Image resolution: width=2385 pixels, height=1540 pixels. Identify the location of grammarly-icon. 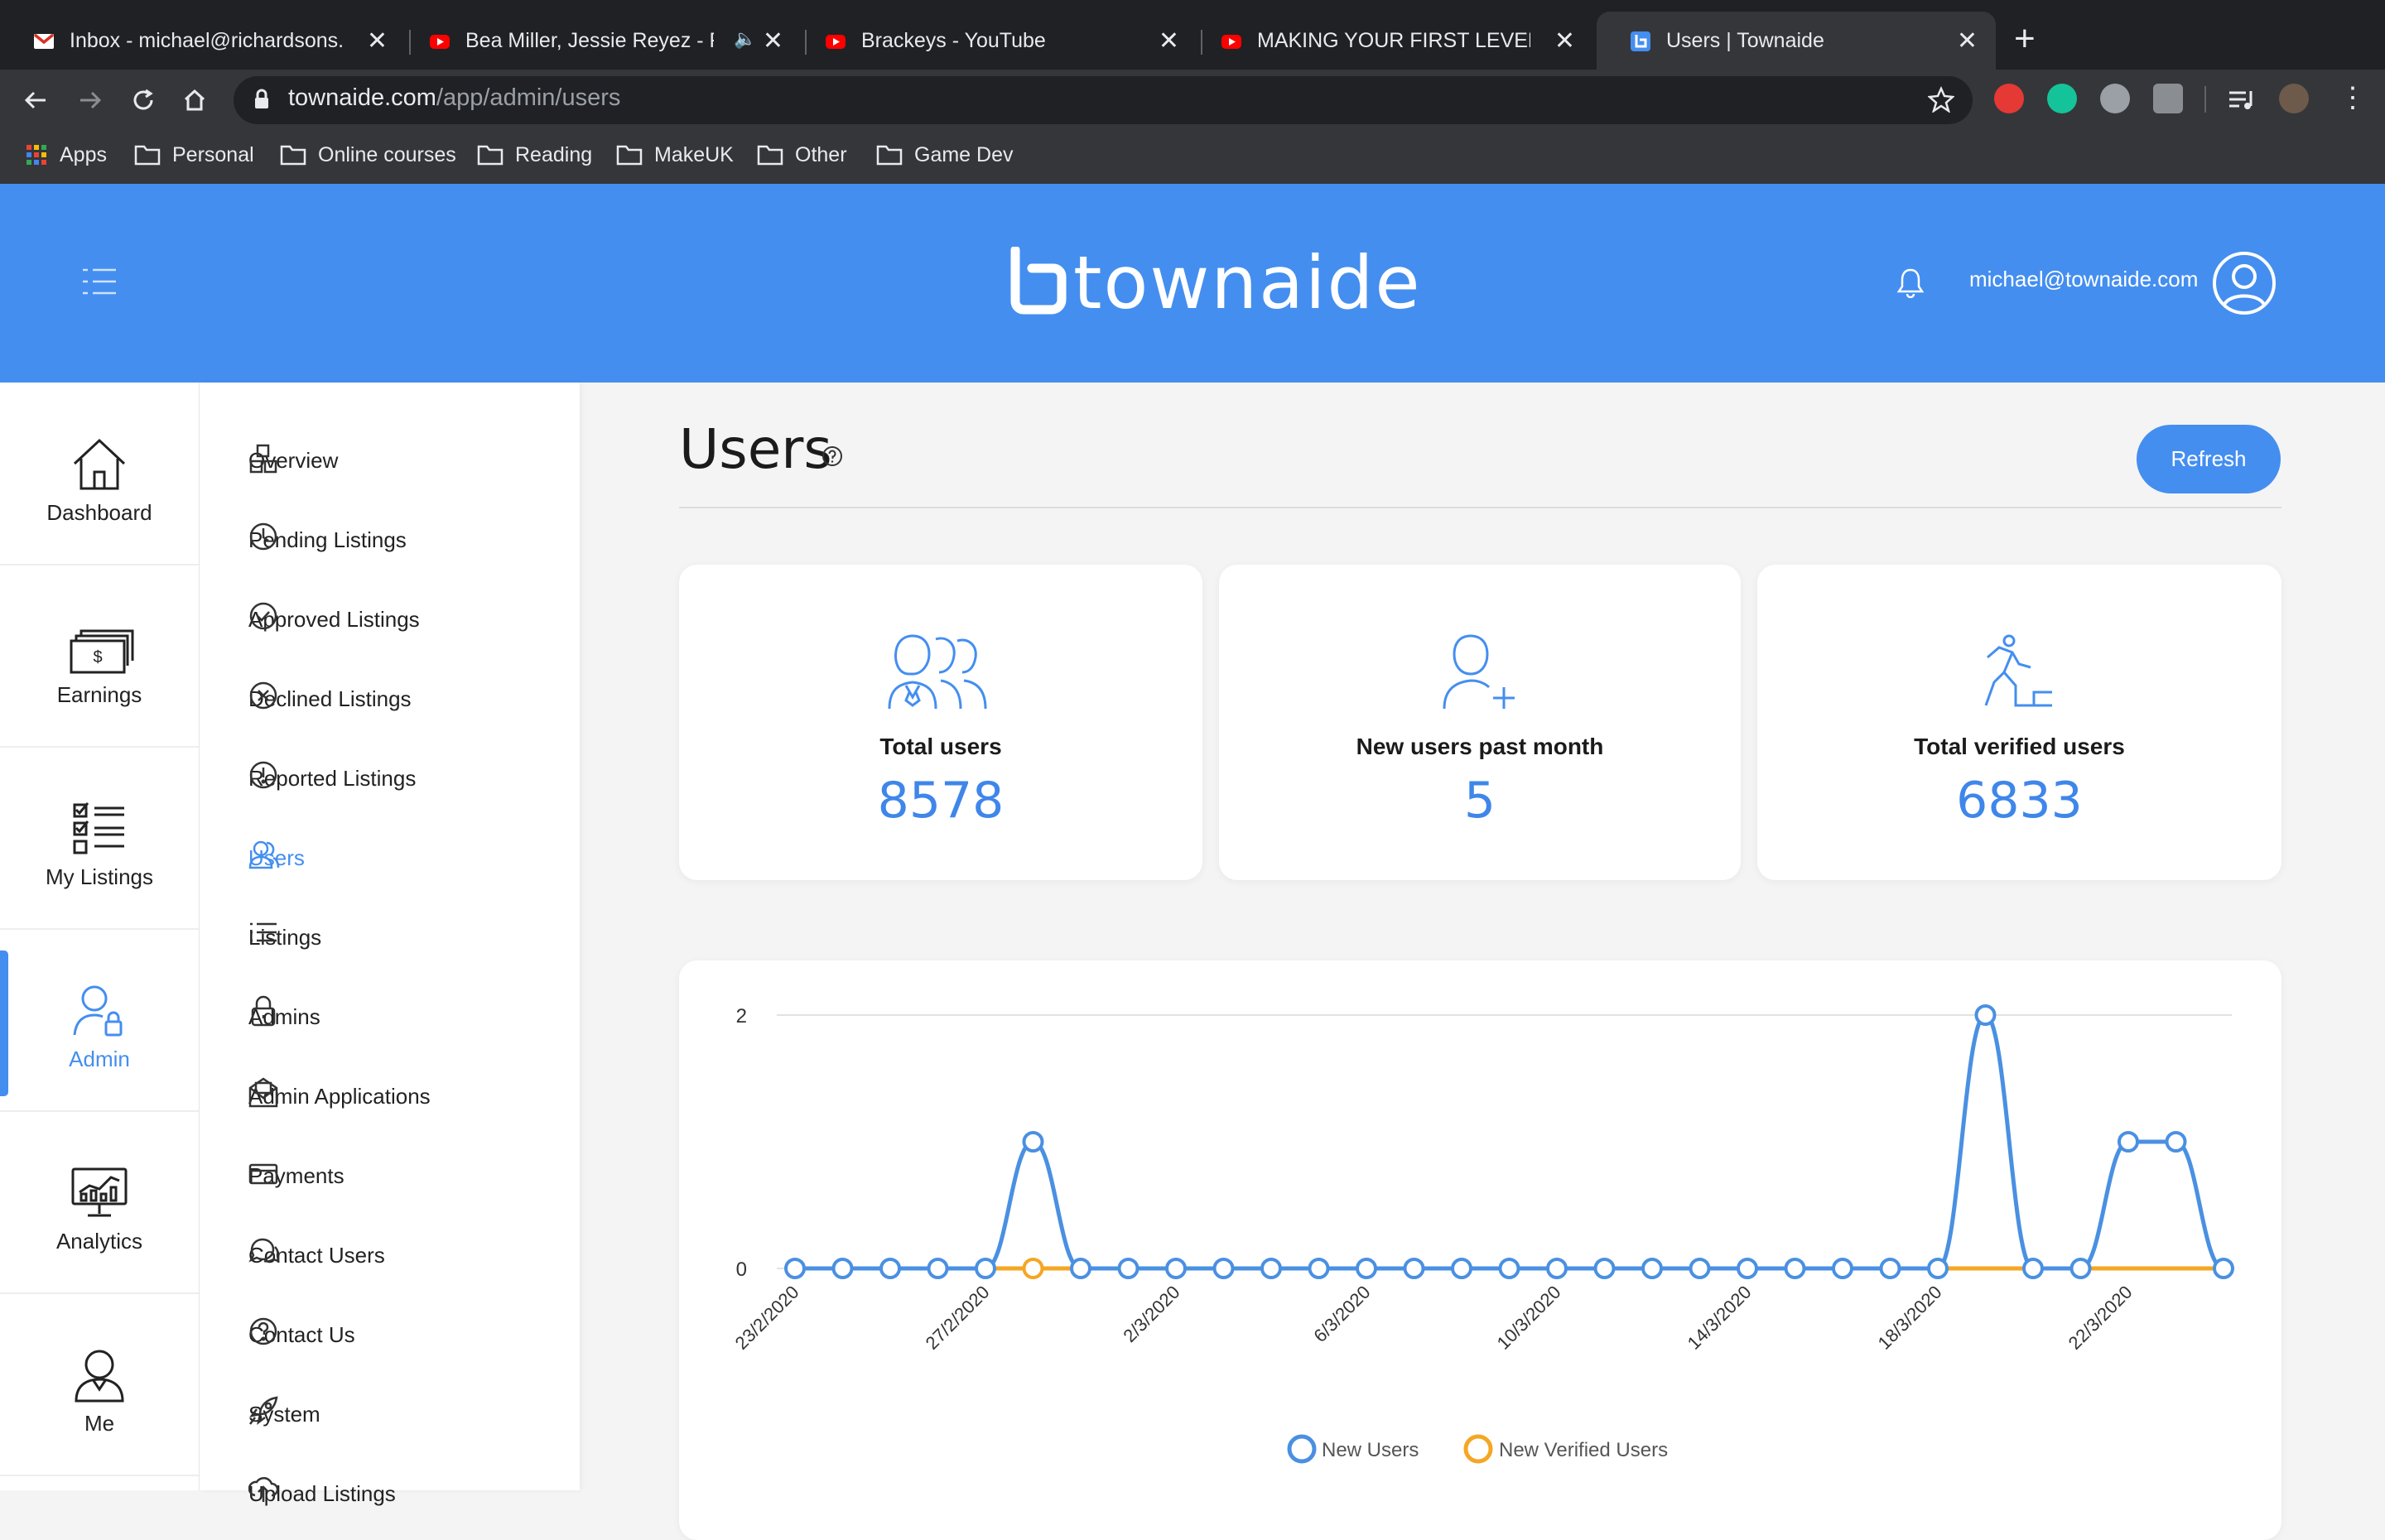
(2062, 99).